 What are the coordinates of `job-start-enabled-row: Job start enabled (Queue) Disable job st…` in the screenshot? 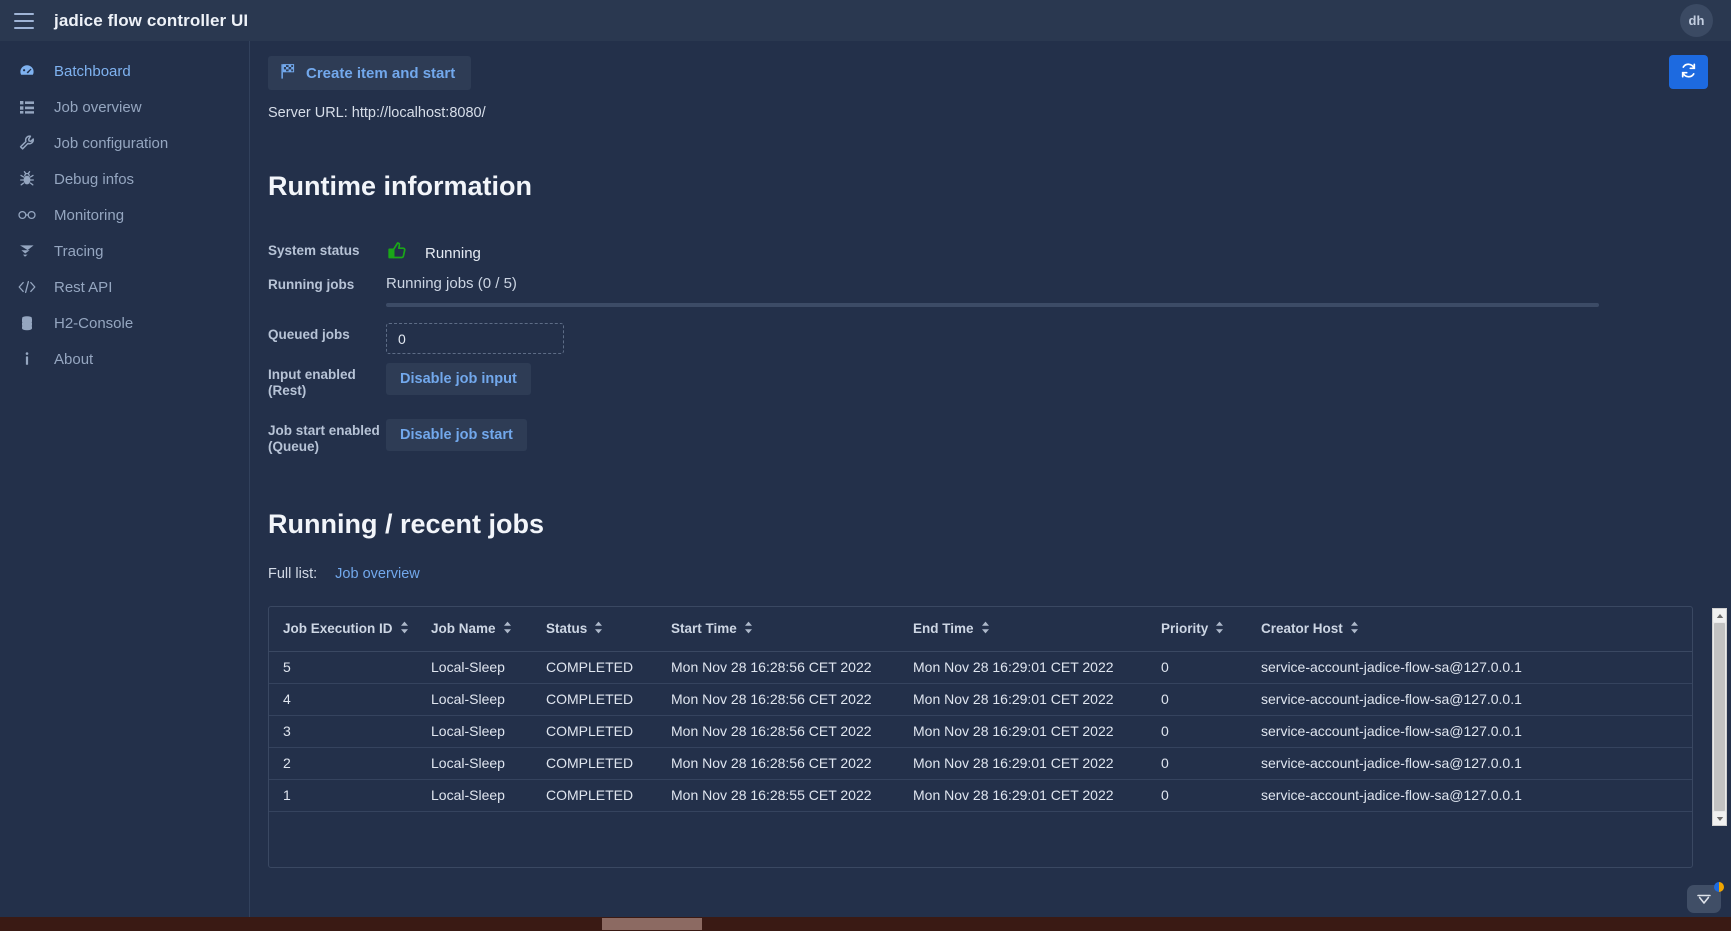 It's located at (933, 437).